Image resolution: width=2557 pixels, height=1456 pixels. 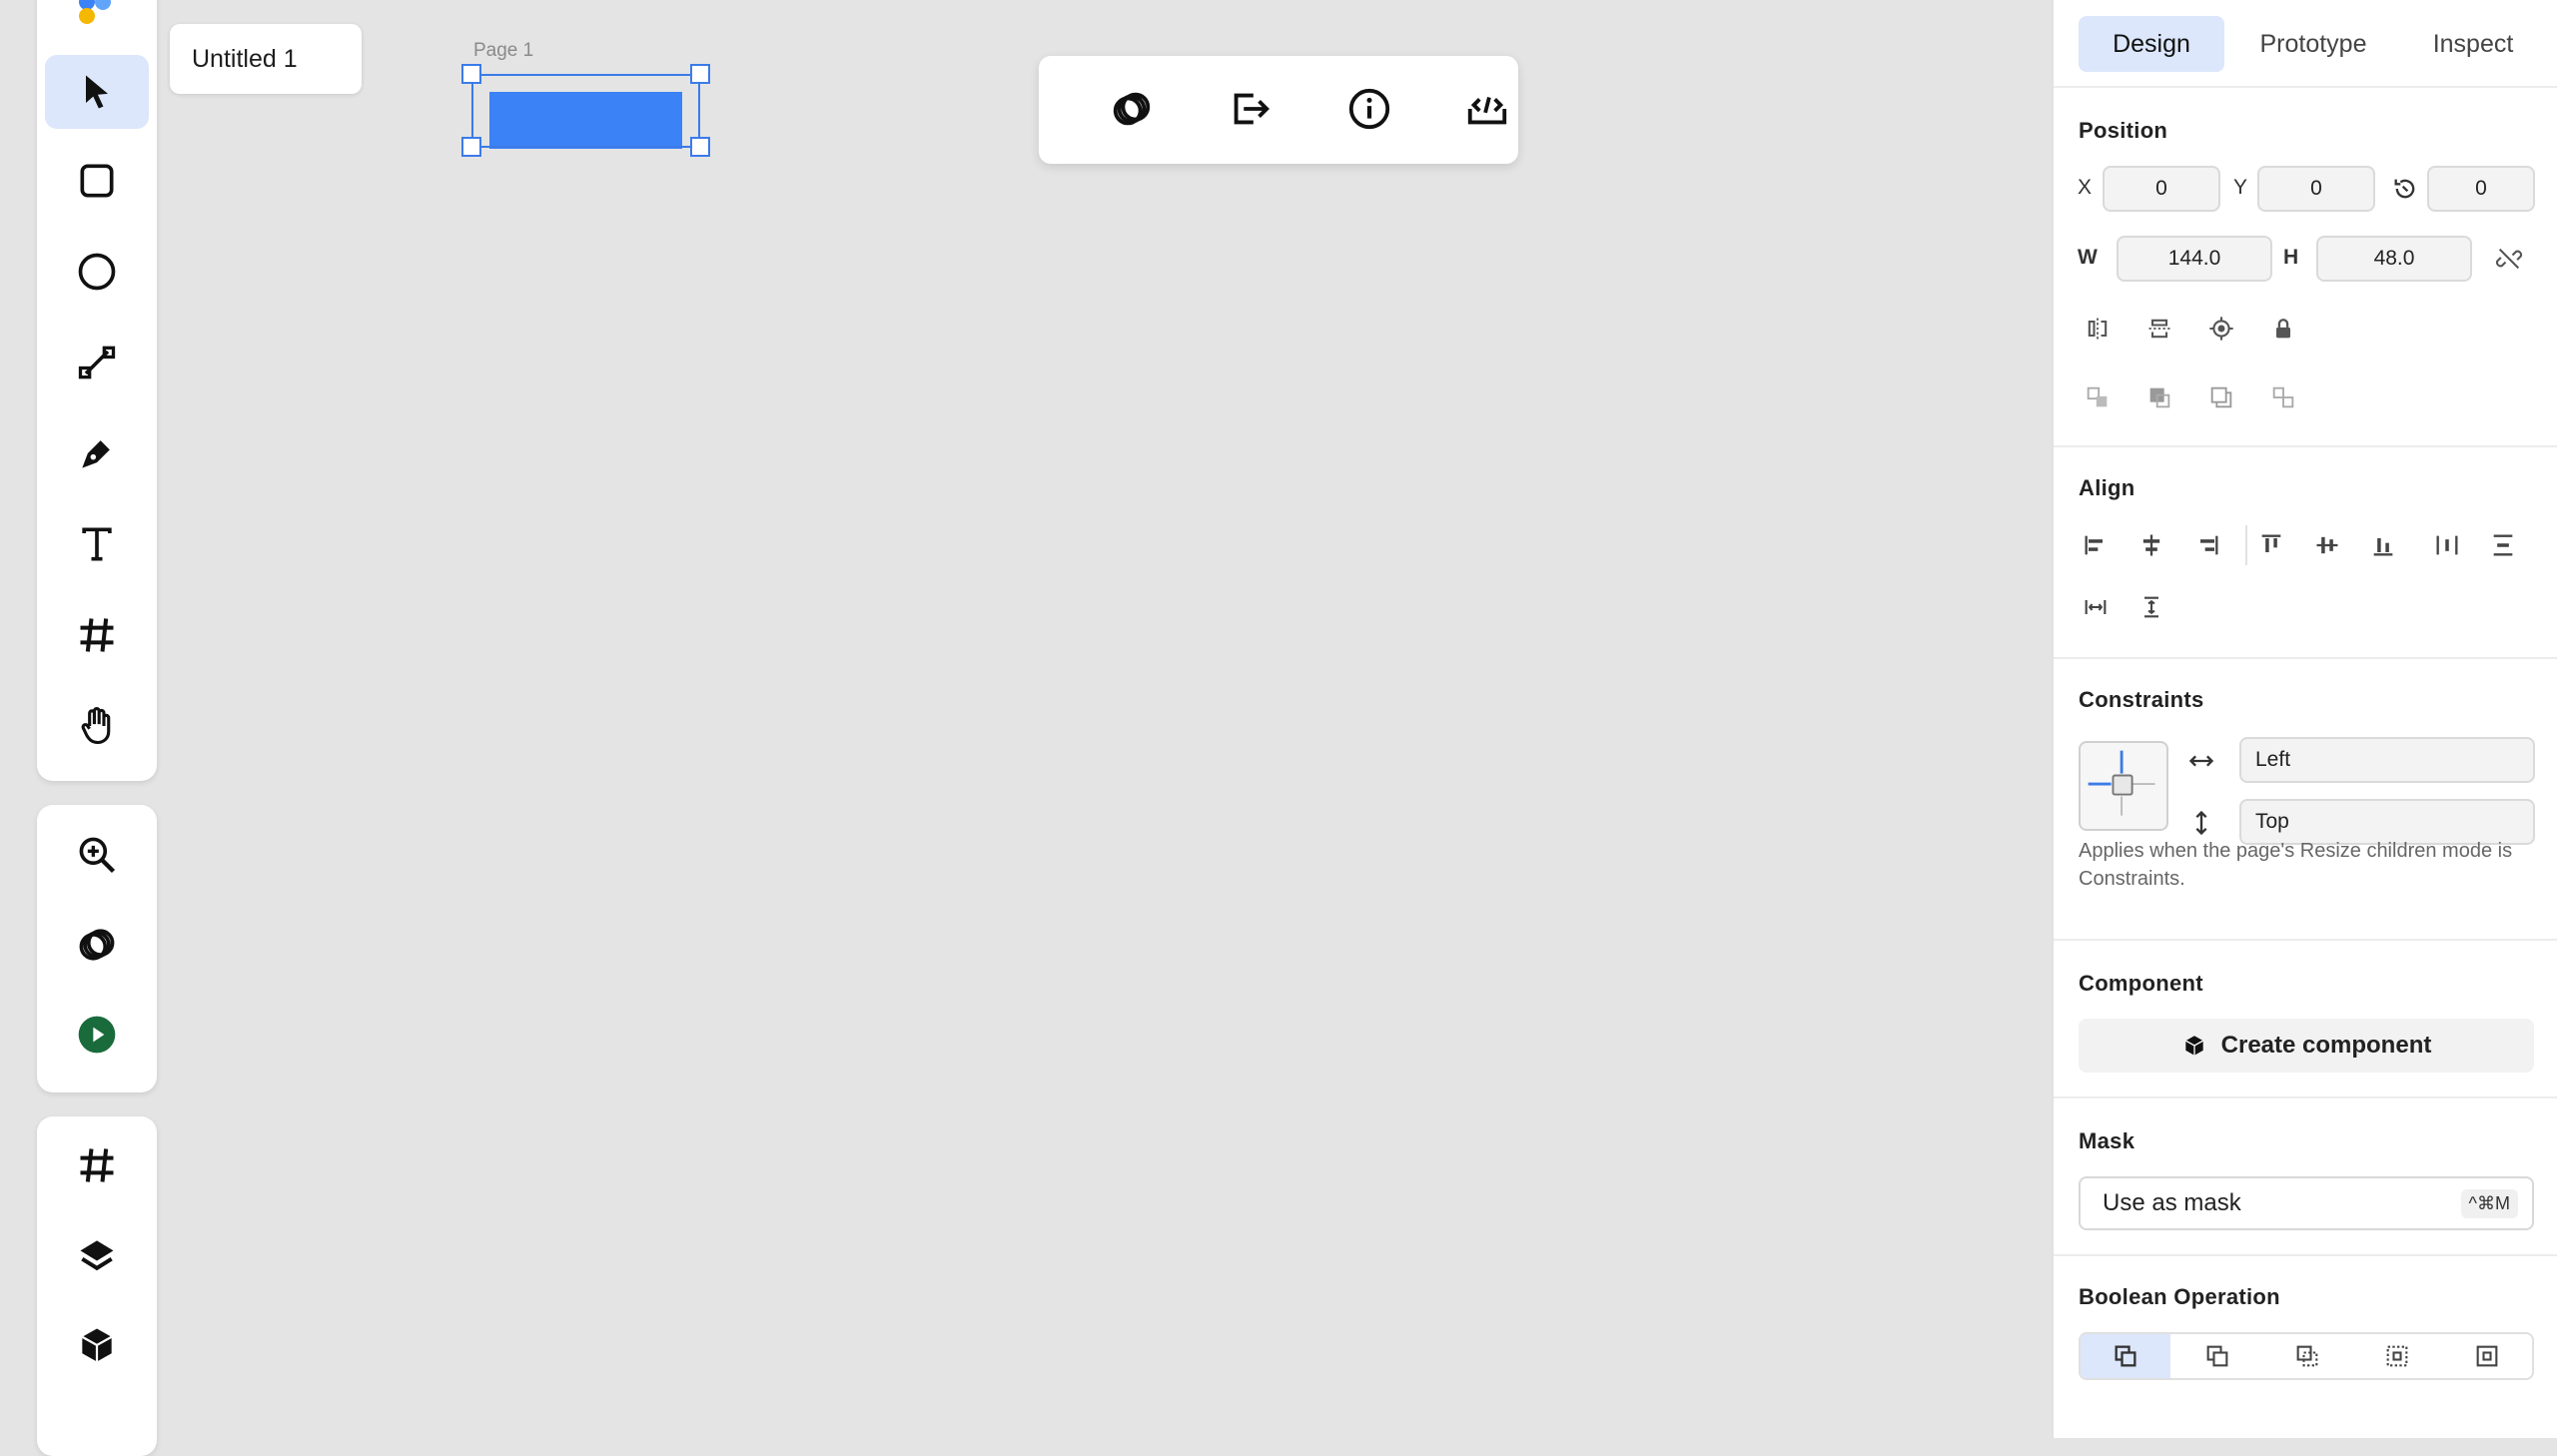 What do you see at coordinates (700, 74) in the screenshot?
I see `resize-handle-top-right` at bounding box center [700, 74].